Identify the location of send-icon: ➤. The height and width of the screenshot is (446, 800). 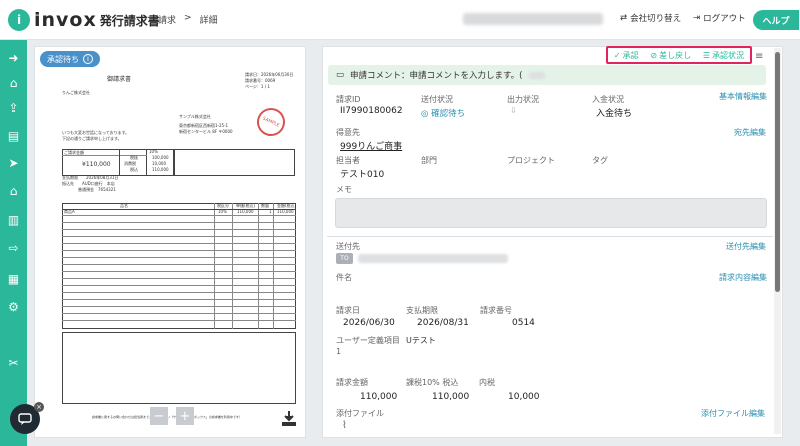
(13, 162).